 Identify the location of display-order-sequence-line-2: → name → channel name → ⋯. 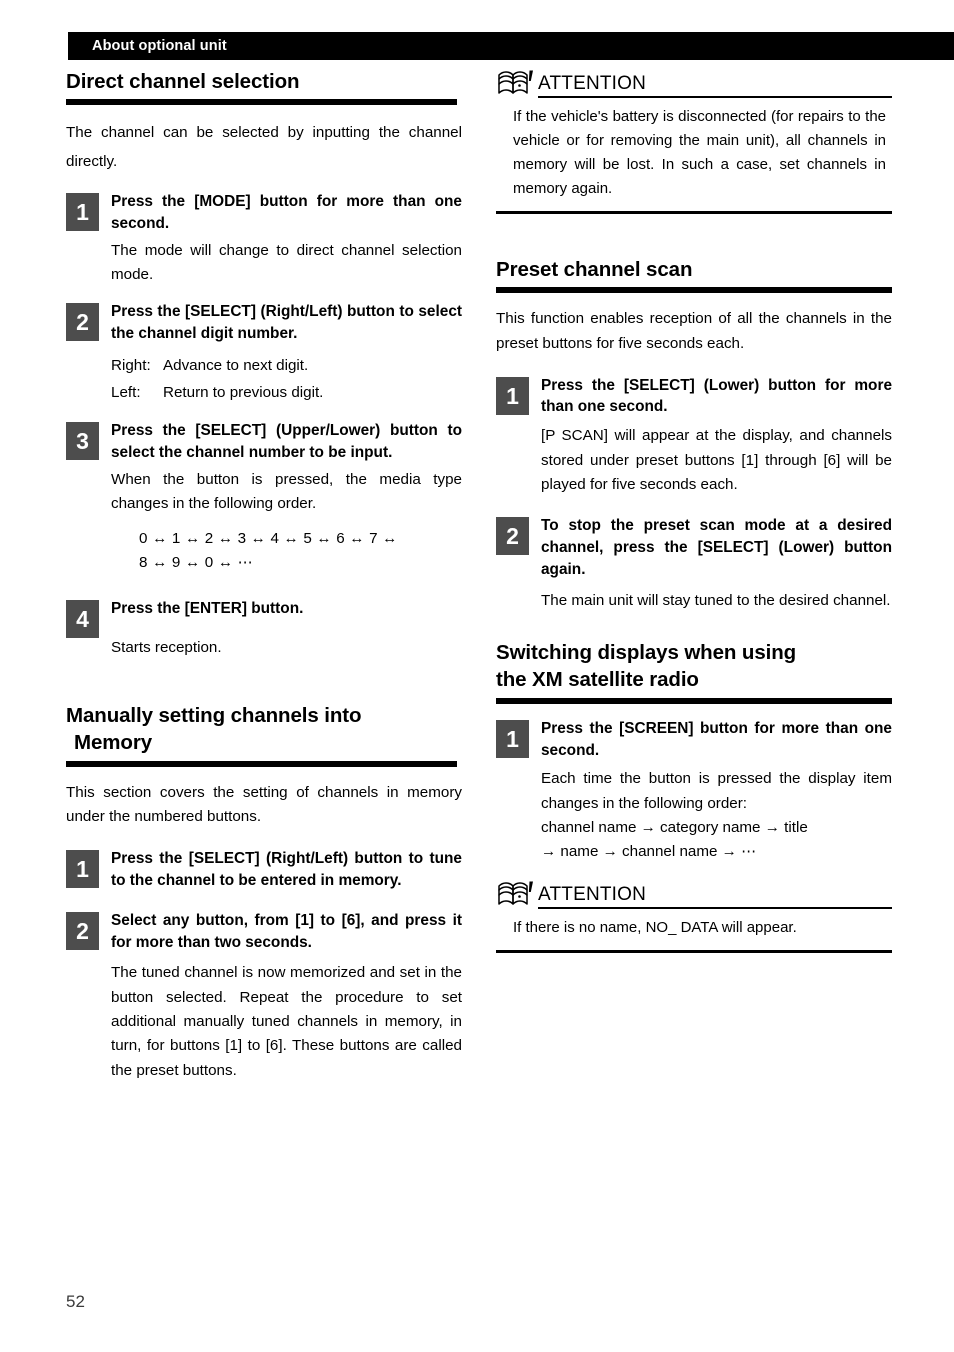
(649, 852).